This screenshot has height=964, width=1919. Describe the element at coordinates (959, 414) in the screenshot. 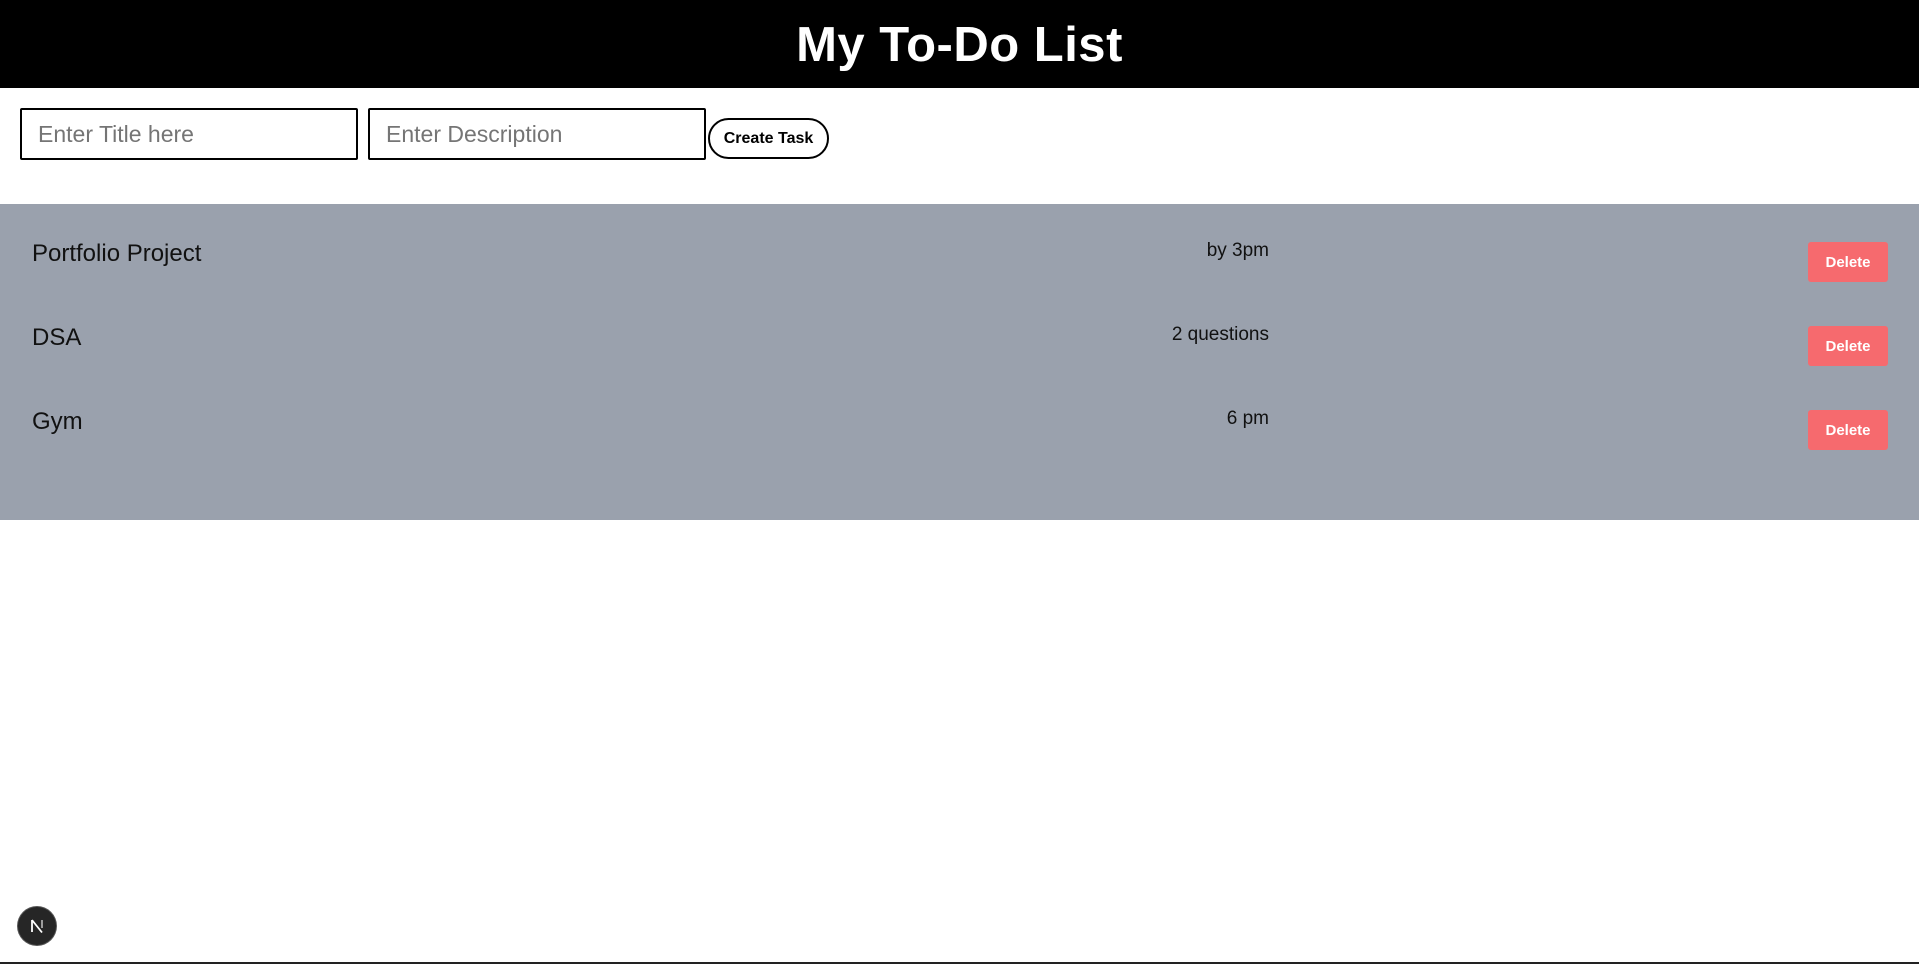

I see `task-row: Gym 6 pm Delete` at that location.